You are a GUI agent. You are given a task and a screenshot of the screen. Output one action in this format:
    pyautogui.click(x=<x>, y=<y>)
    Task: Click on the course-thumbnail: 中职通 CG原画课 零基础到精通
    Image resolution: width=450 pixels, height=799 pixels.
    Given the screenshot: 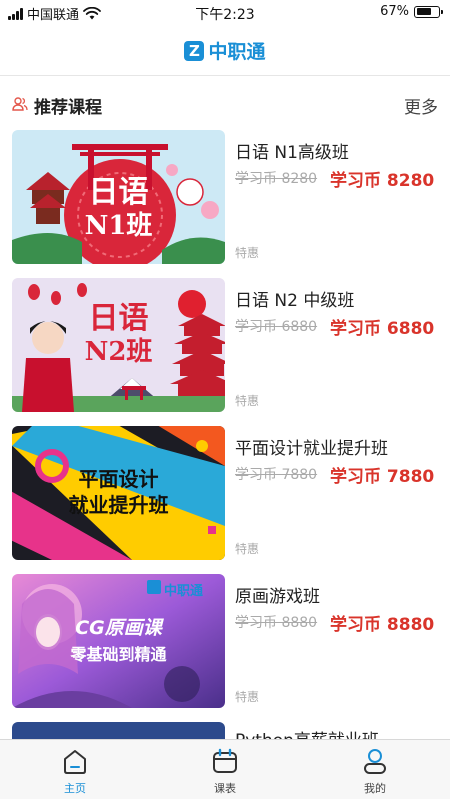 What is the action you would take?
    pyautogui.click(x=118, y=641)
    